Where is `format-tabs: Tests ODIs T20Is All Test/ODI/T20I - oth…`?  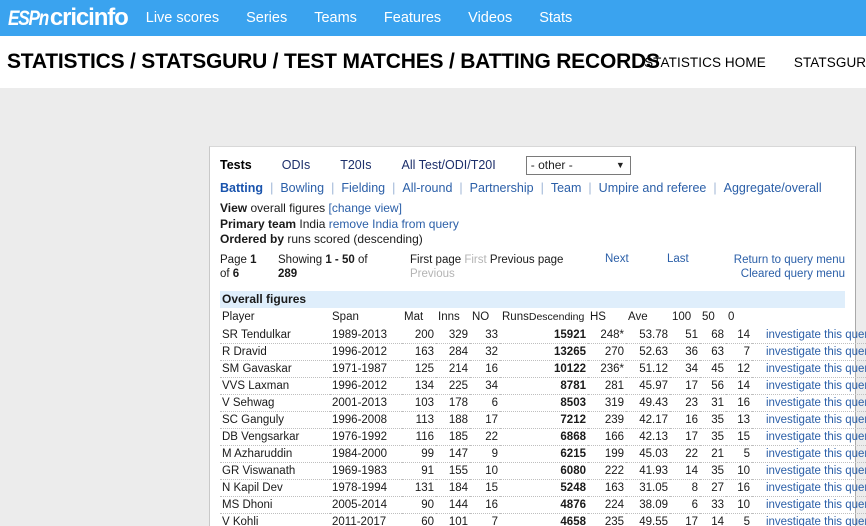
format-tabs: Tests ODIs T20Is All Test/ODI/T20I - oth… is located at coordinates (532, 162).